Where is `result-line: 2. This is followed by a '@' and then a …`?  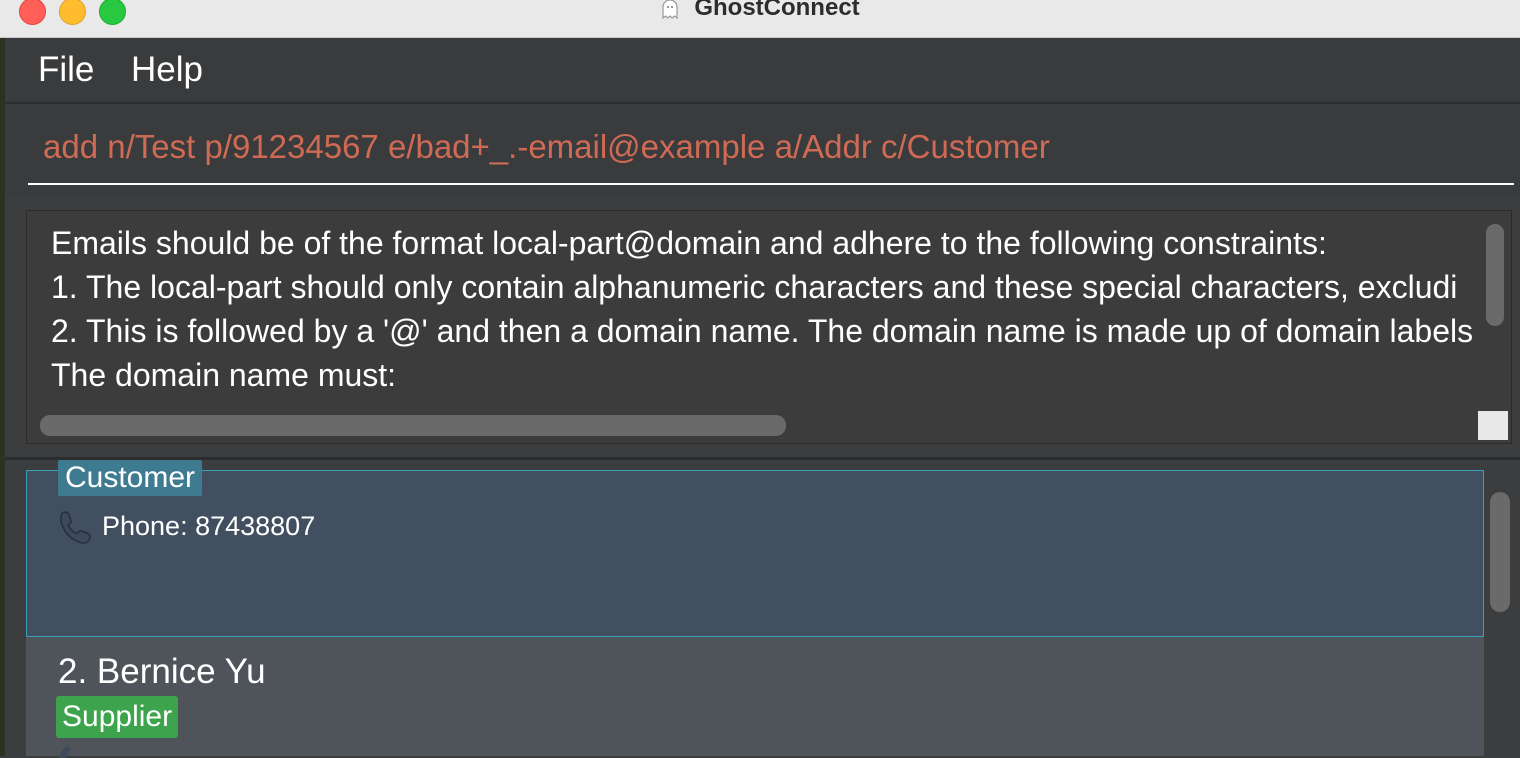 result-line: 2. This is followed by a '@' and then a … is located at coordinates (762, 331).